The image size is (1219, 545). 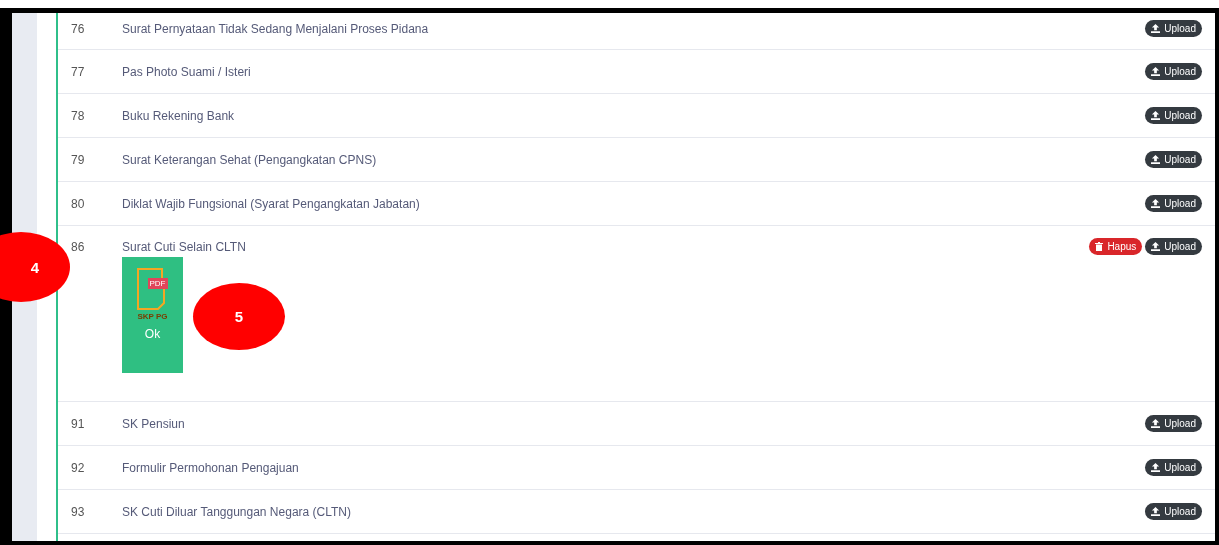 What do you see at coordinates (78, 247) in the screenshot?
I see `row-number: 86` at bounding box center [78, 247].